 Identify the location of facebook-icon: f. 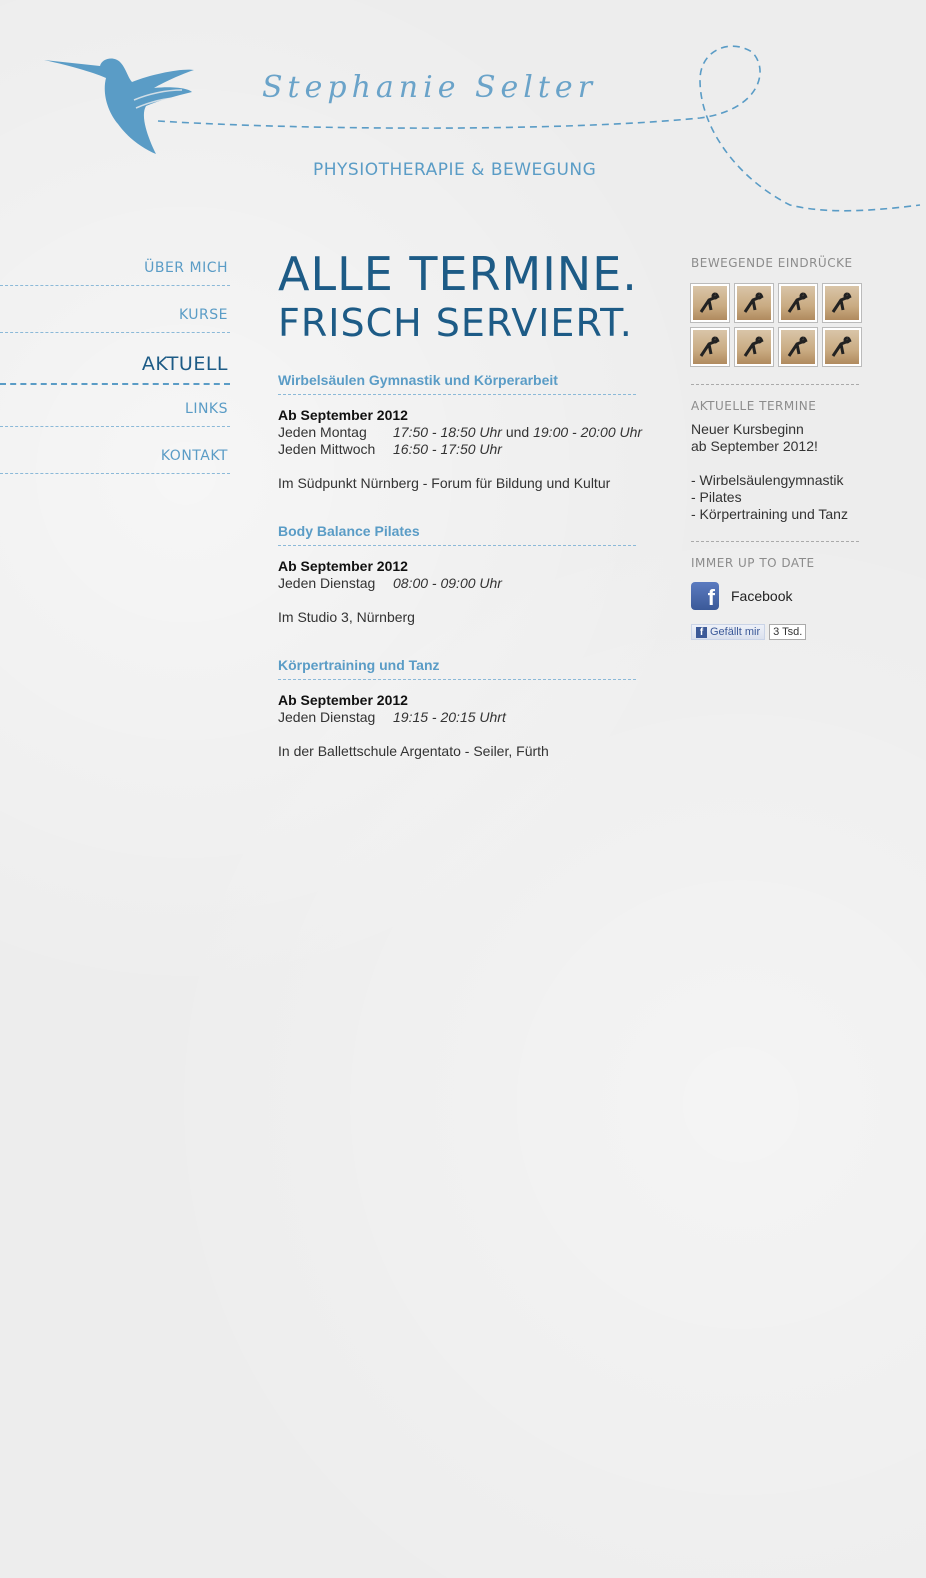
(705, 596).